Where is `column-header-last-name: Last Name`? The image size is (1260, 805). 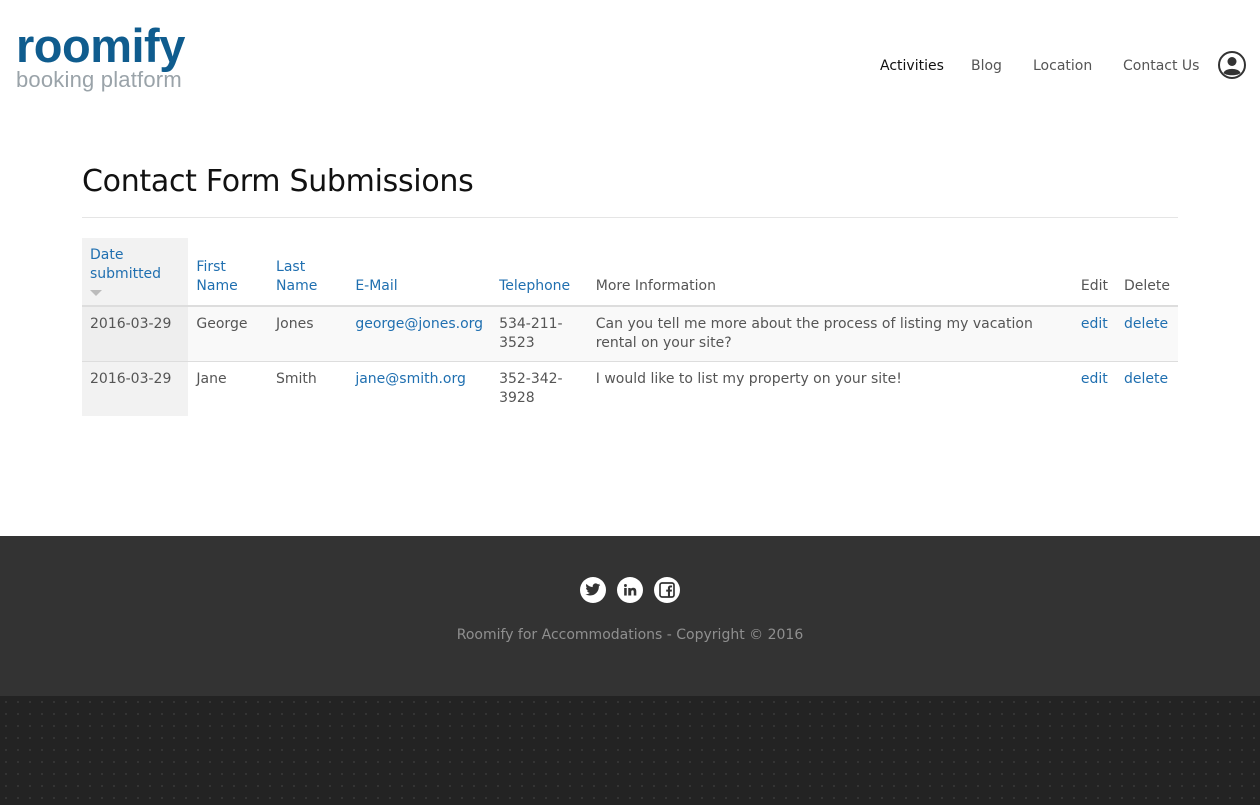 column-header-last-name: Last Name is located at coordinates (308, 272).